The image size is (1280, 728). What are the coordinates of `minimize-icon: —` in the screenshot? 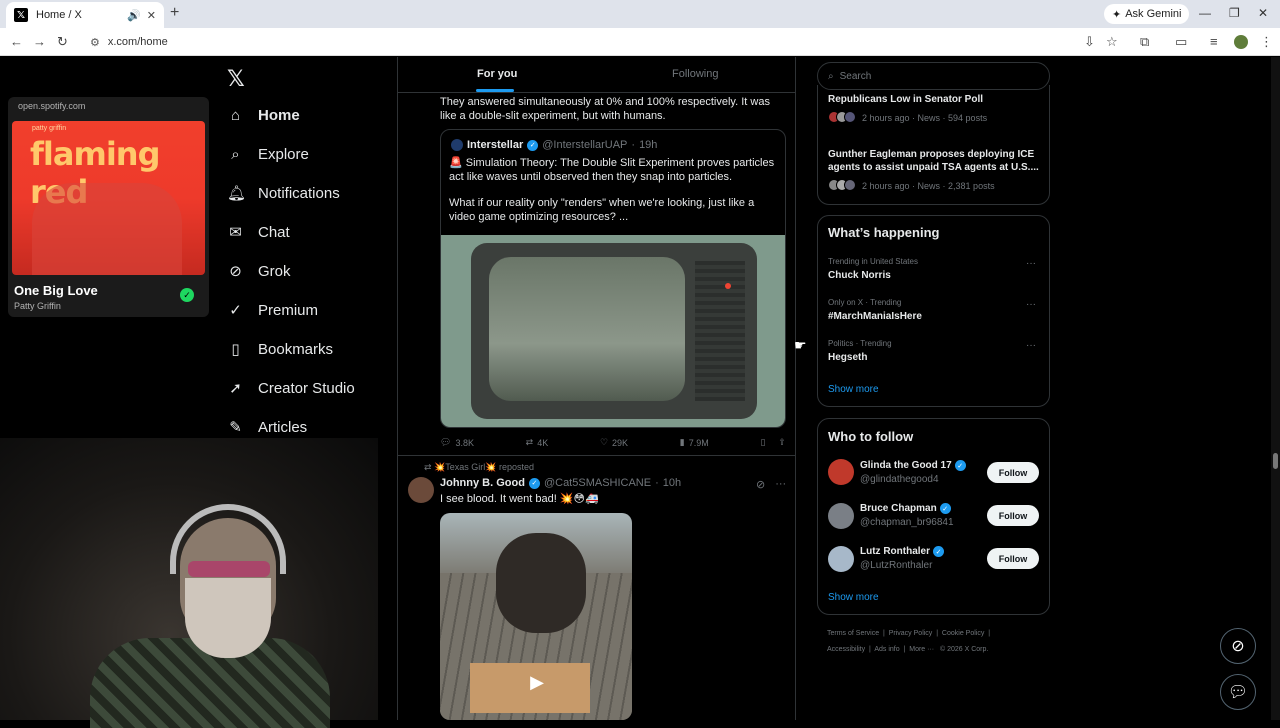 It's located at (1205, 13).